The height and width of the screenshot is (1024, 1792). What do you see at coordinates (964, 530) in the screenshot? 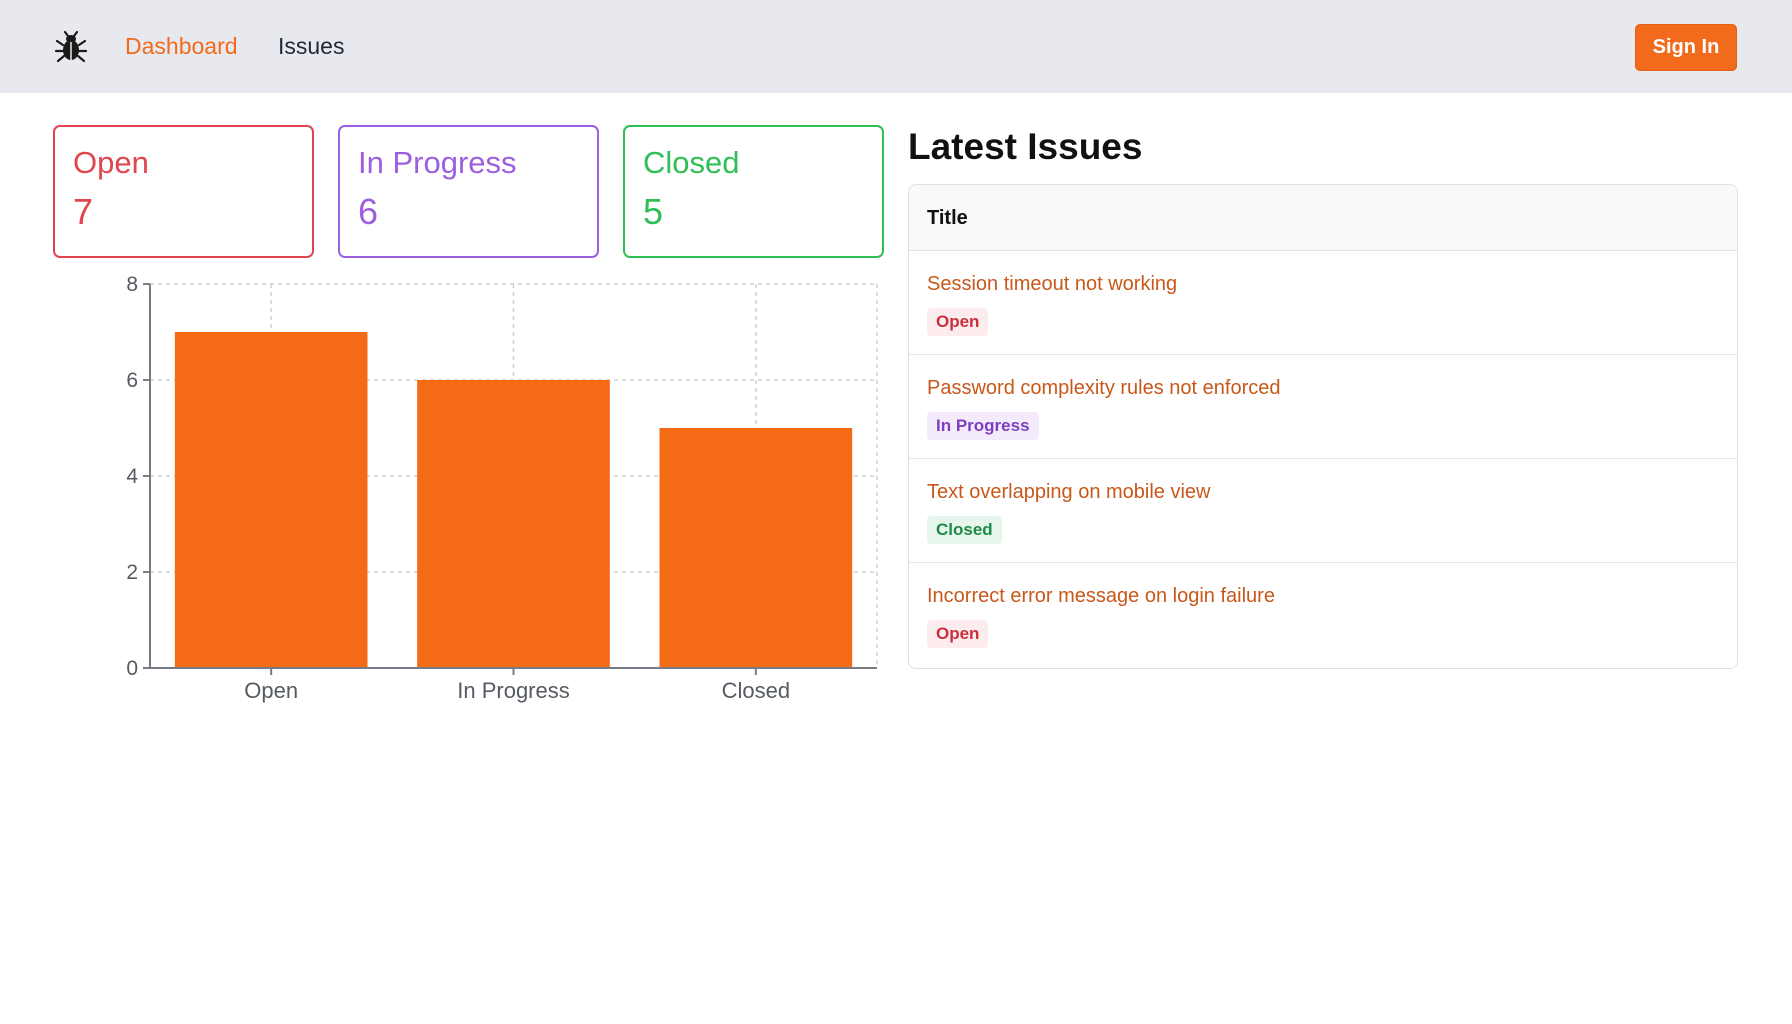
I see `status-badge: Closed` at bounding box center [964, 530].